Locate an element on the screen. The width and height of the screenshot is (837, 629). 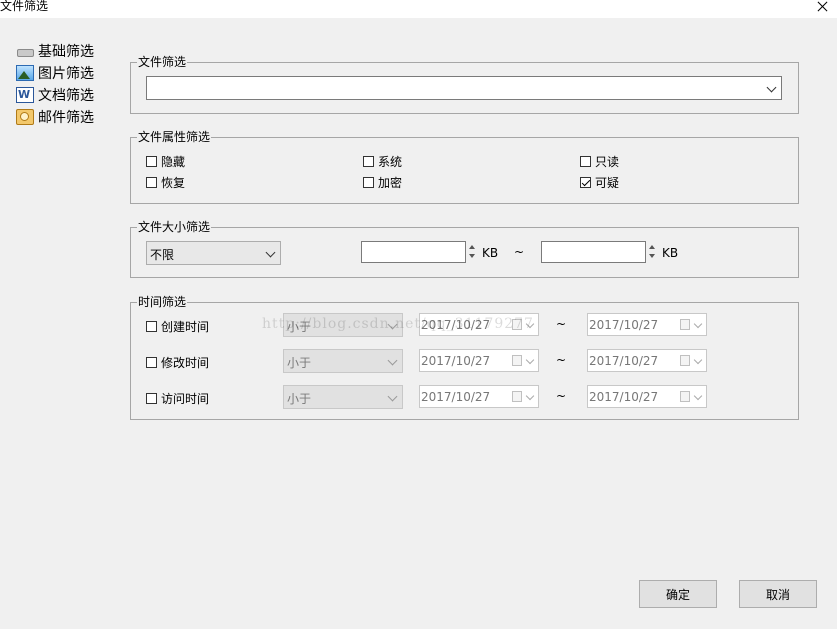
min-size-unit: KB is located at coordinates (490, 253).